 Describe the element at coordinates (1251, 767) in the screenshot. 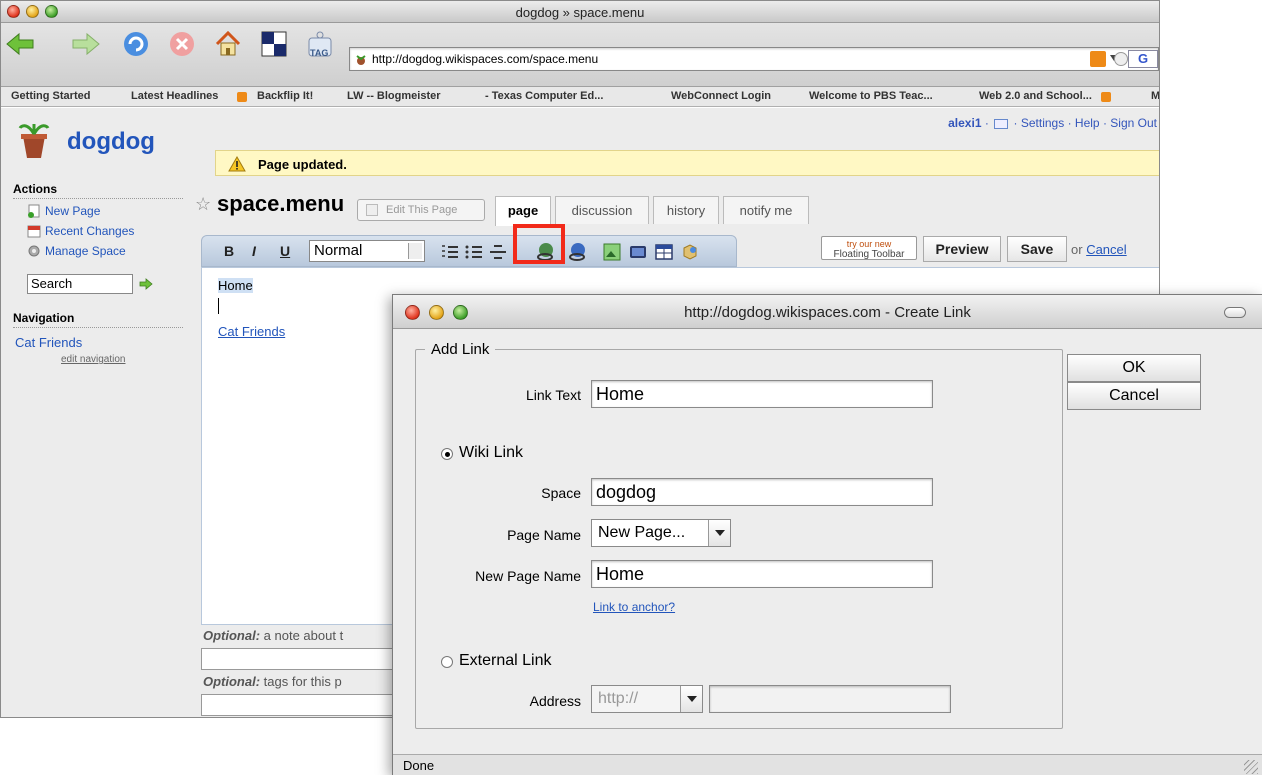

I see `resize-grip-icon` at that location.